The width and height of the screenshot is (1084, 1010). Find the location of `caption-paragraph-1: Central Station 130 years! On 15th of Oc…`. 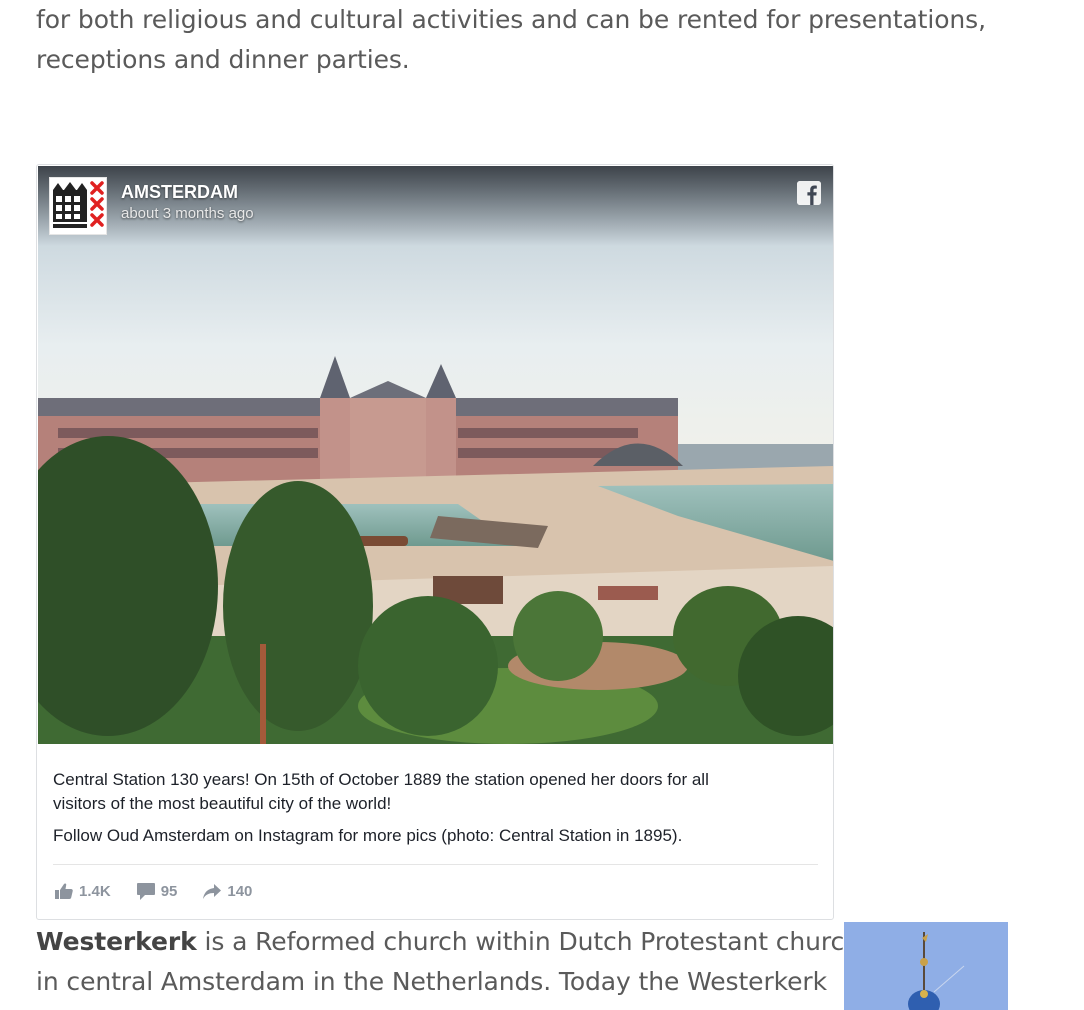

caption-paragraph-1: Central Station 130 years! On 15th of Oc… is located at coordinates (433, 792).